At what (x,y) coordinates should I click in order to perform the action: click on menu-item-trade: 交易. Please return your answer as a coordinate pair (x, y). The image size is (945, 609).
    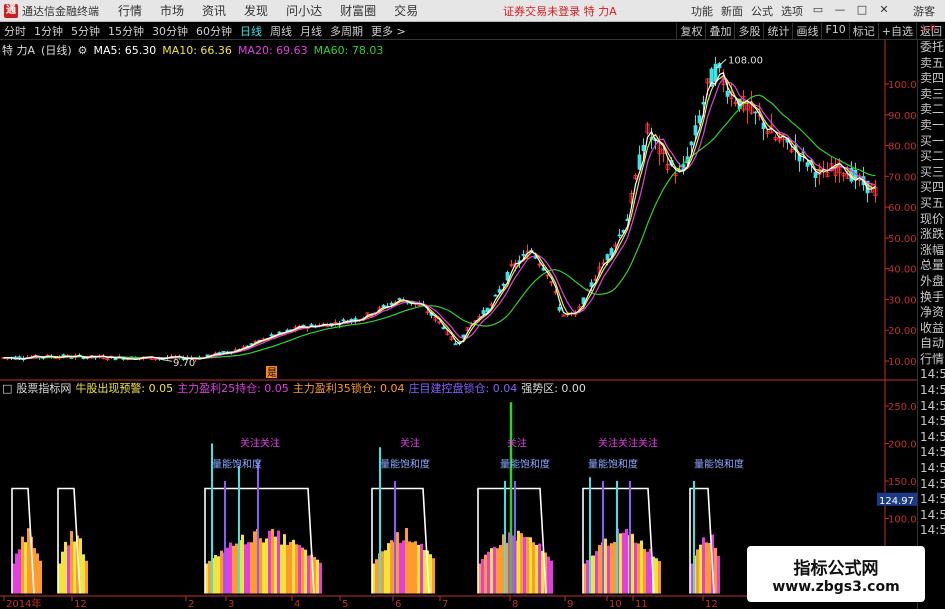
    Looking at the image, I should click on (406, 10).